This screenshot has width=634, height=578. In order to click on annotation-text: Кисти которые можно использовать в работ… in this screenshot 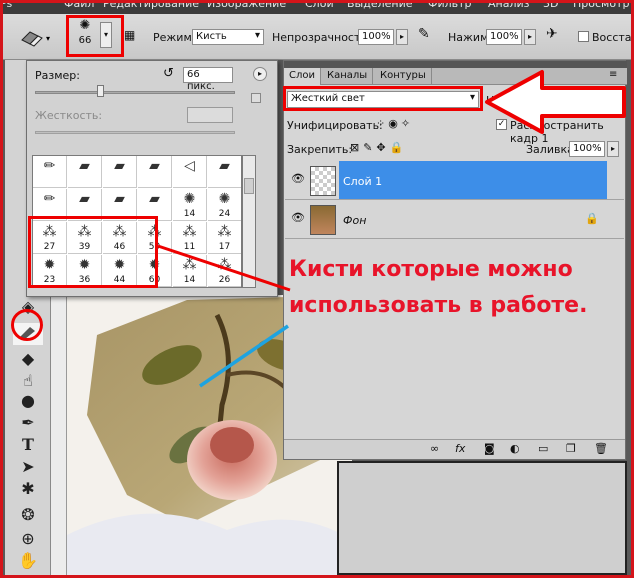, I will do `click(438, 287)`.